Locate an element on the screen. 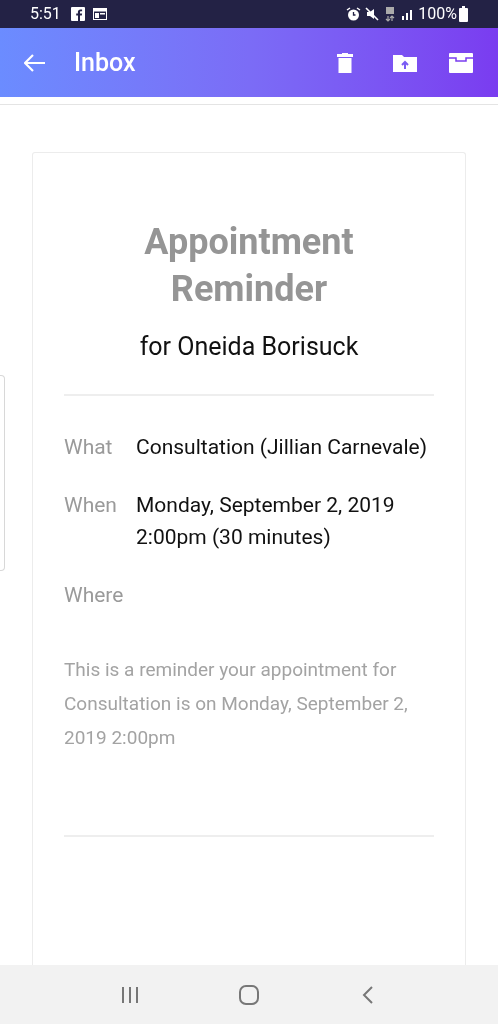 The height and width of the screenshot is (1024, 498). alarm-icon is located at coordinates (354, 14).